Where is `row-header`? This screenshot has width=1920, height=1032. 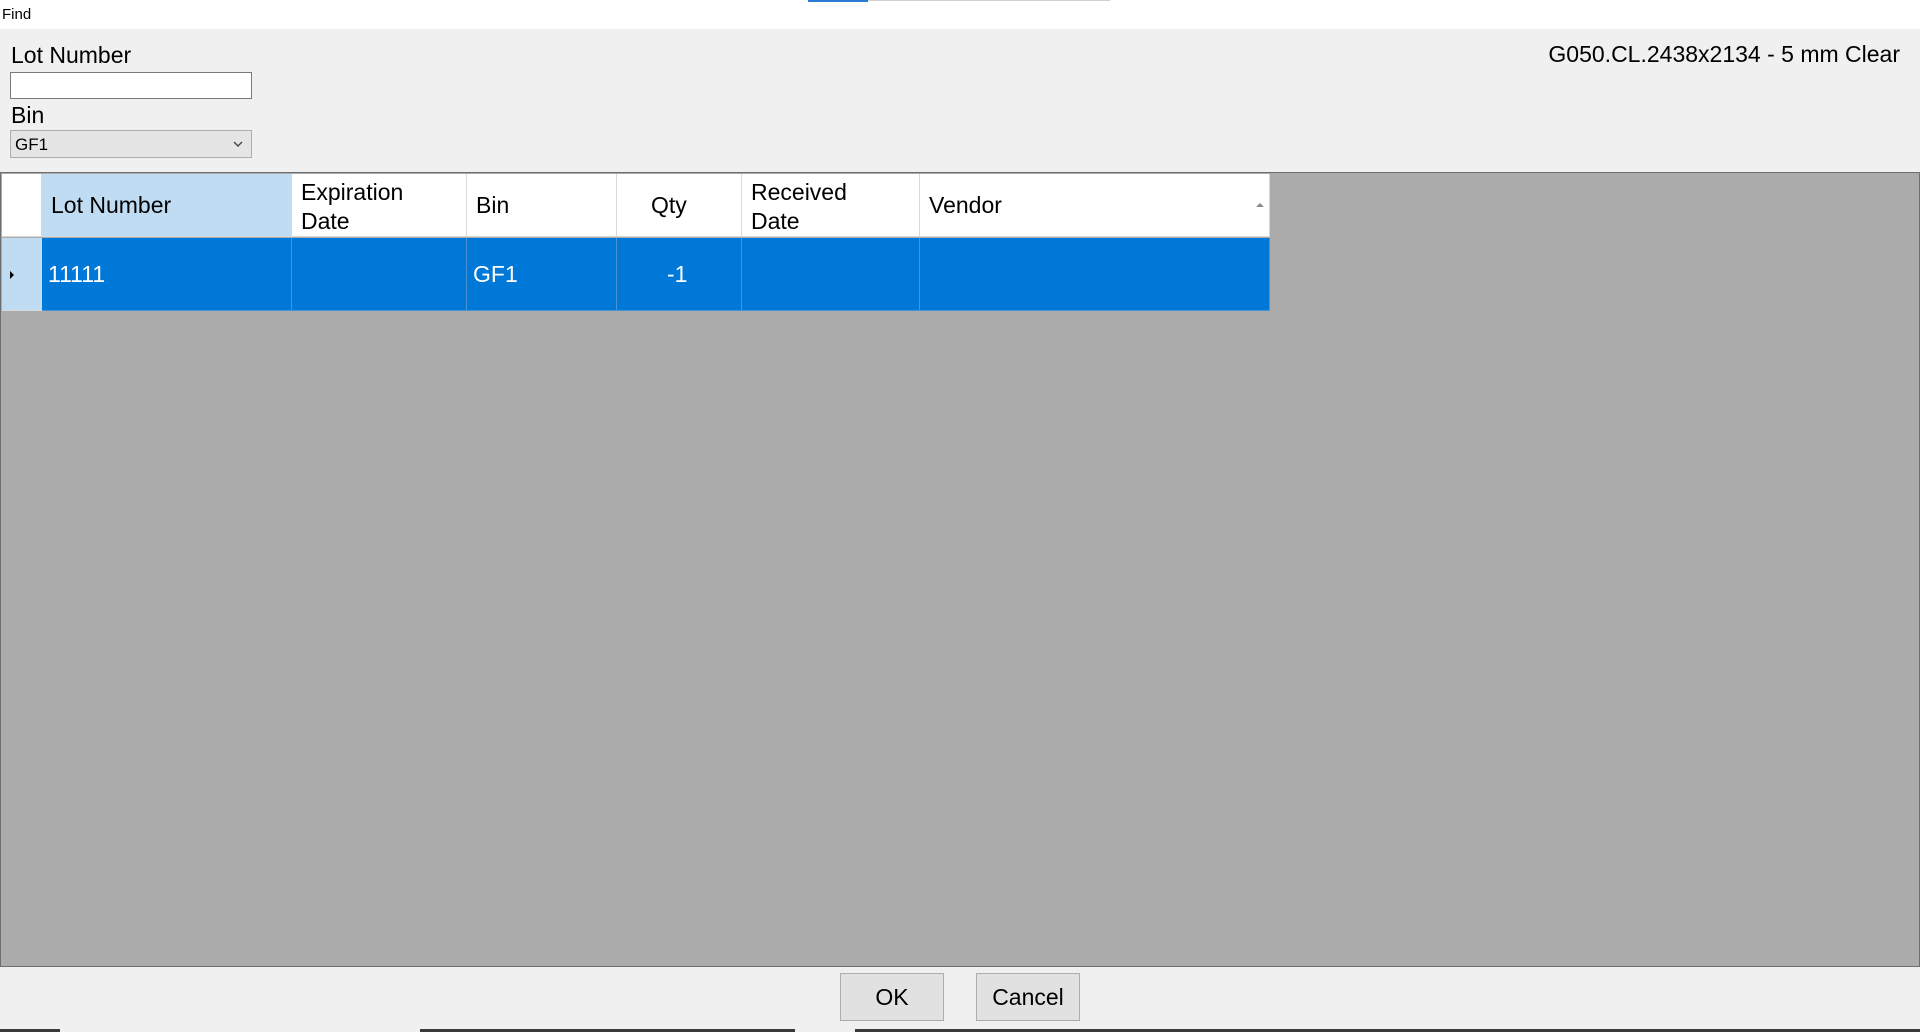 row-header is located at coordinates (22, 274).